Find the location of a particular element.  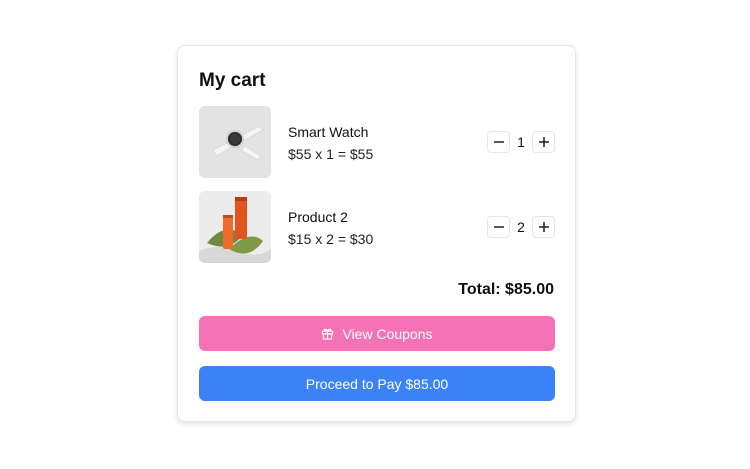

quantity-value: 2 is located at coordinates (521, 227).